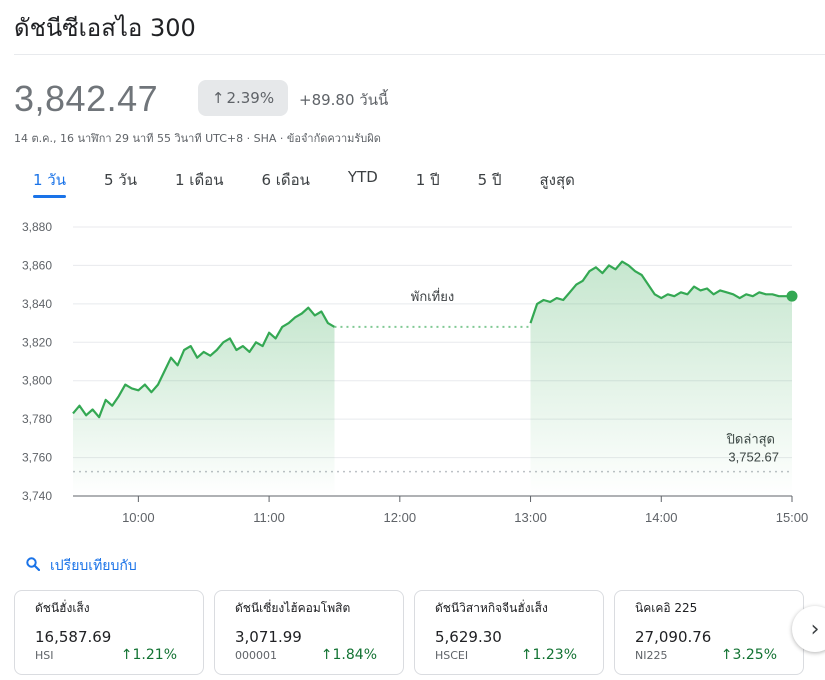  I want to click on x-tick-label: 15:00, so click(792, 517).